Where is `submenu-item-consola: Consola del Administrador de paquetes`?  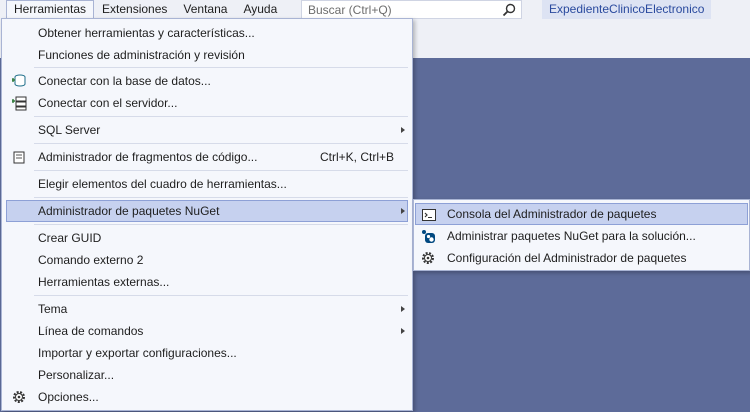 submenu-item-consola: Consola del Administrador de paquetes is located at coordinates (581, 214).